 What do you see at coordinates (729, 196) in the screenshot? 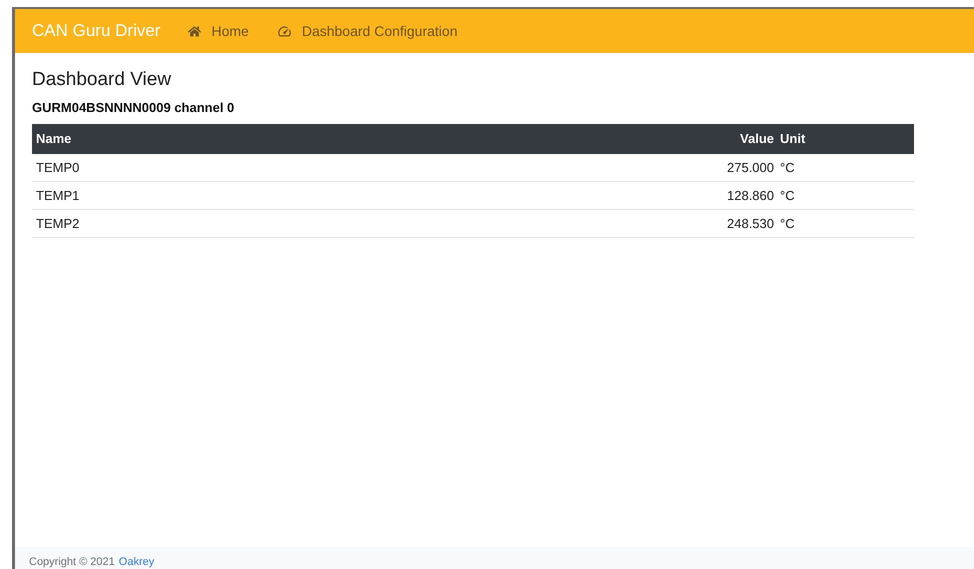
I see `table-cell: 128.860` at bounding box center [729, 196].